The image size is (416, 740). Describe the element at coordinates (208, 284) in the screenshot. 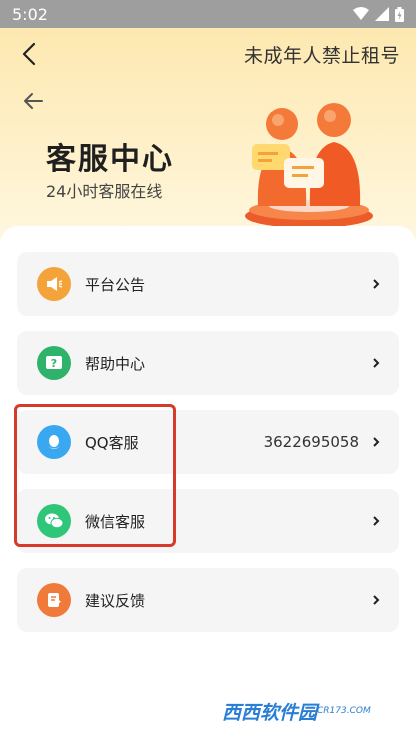

I see `list-item-announcement: 平台公告` at that location.